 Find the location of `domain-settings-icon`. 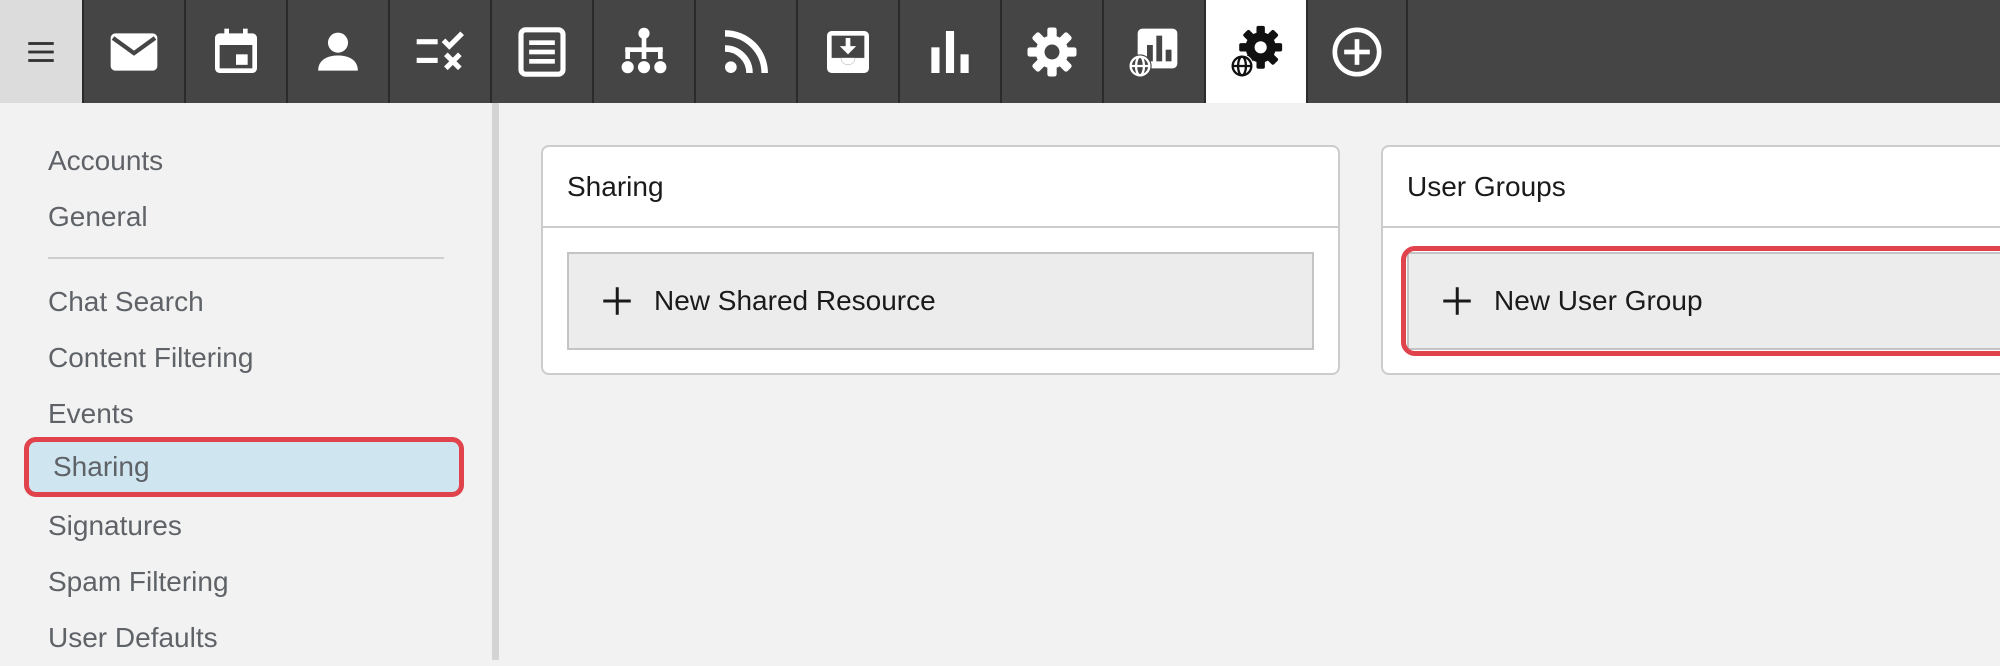

domain-settings-icon is located at coordinates (1256, 51).